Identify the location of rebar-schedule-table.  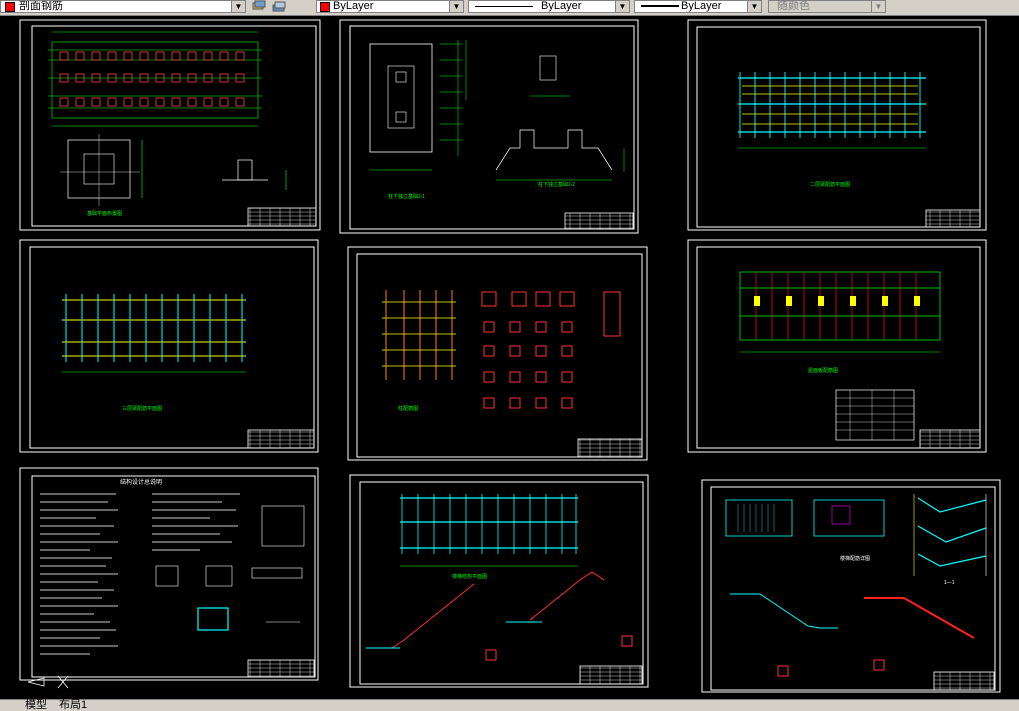
(875, 415).